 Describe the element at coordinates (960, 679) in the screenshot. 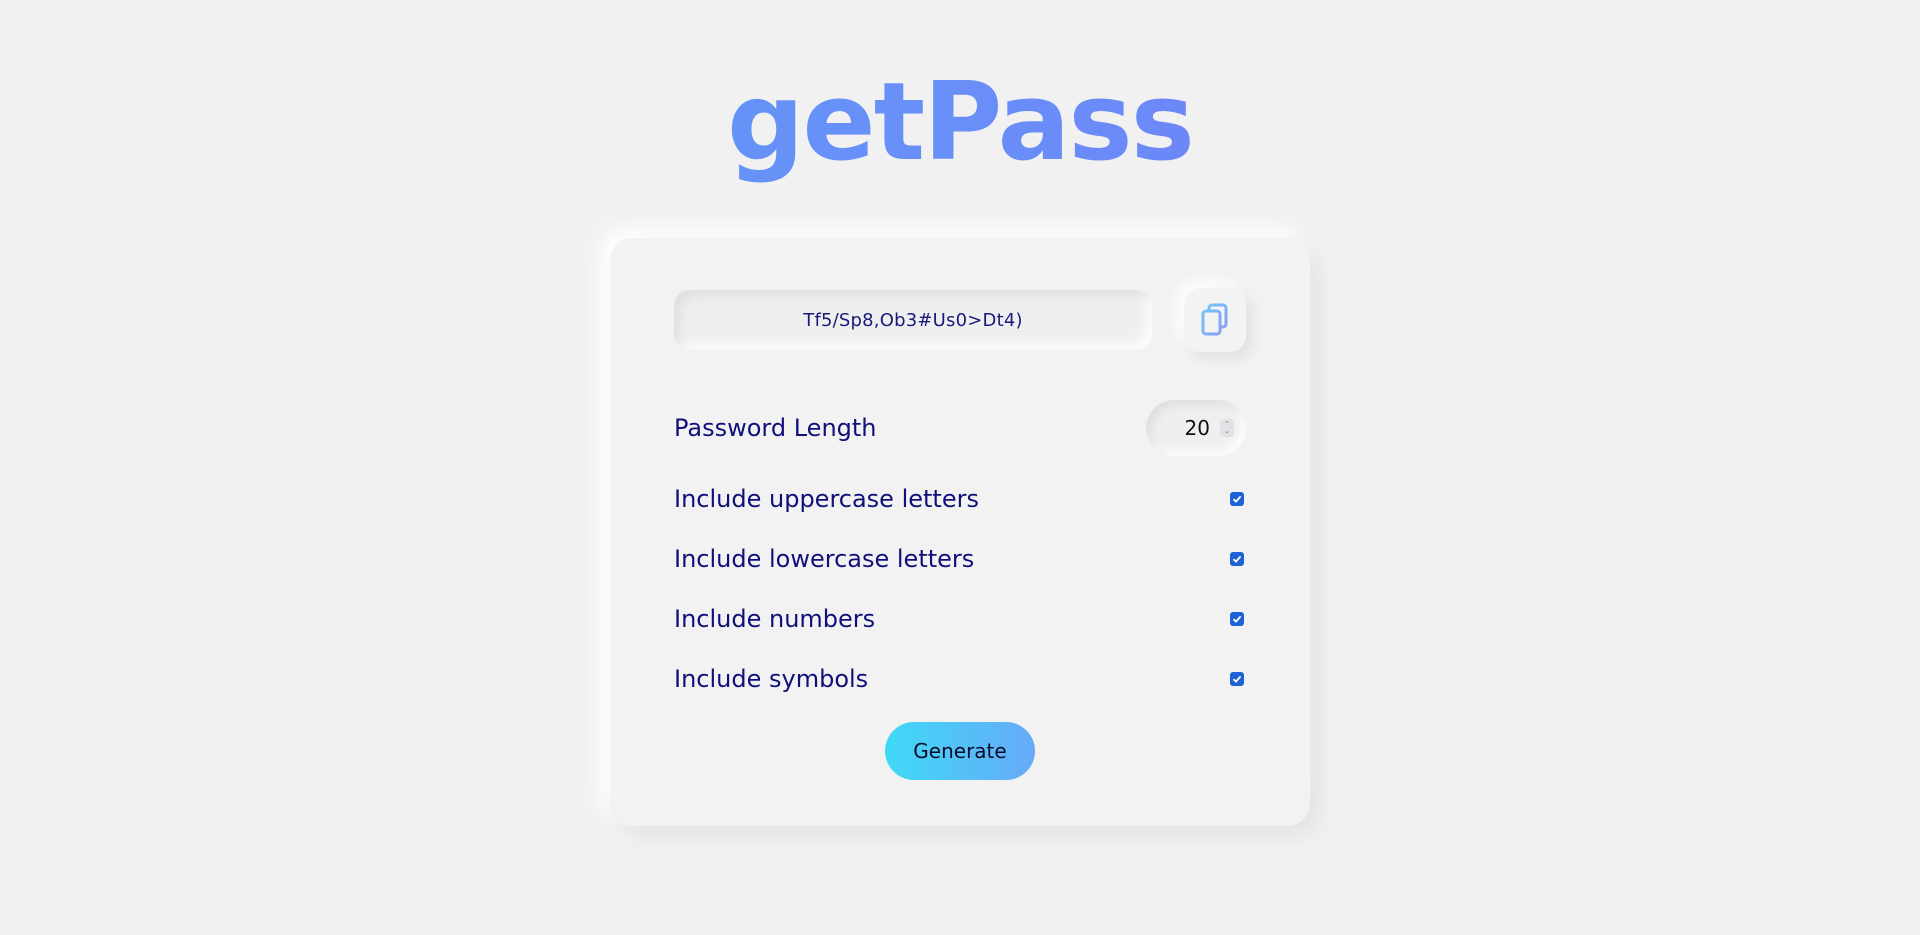

I see `option-row-symbols: Include symbols` at that location.